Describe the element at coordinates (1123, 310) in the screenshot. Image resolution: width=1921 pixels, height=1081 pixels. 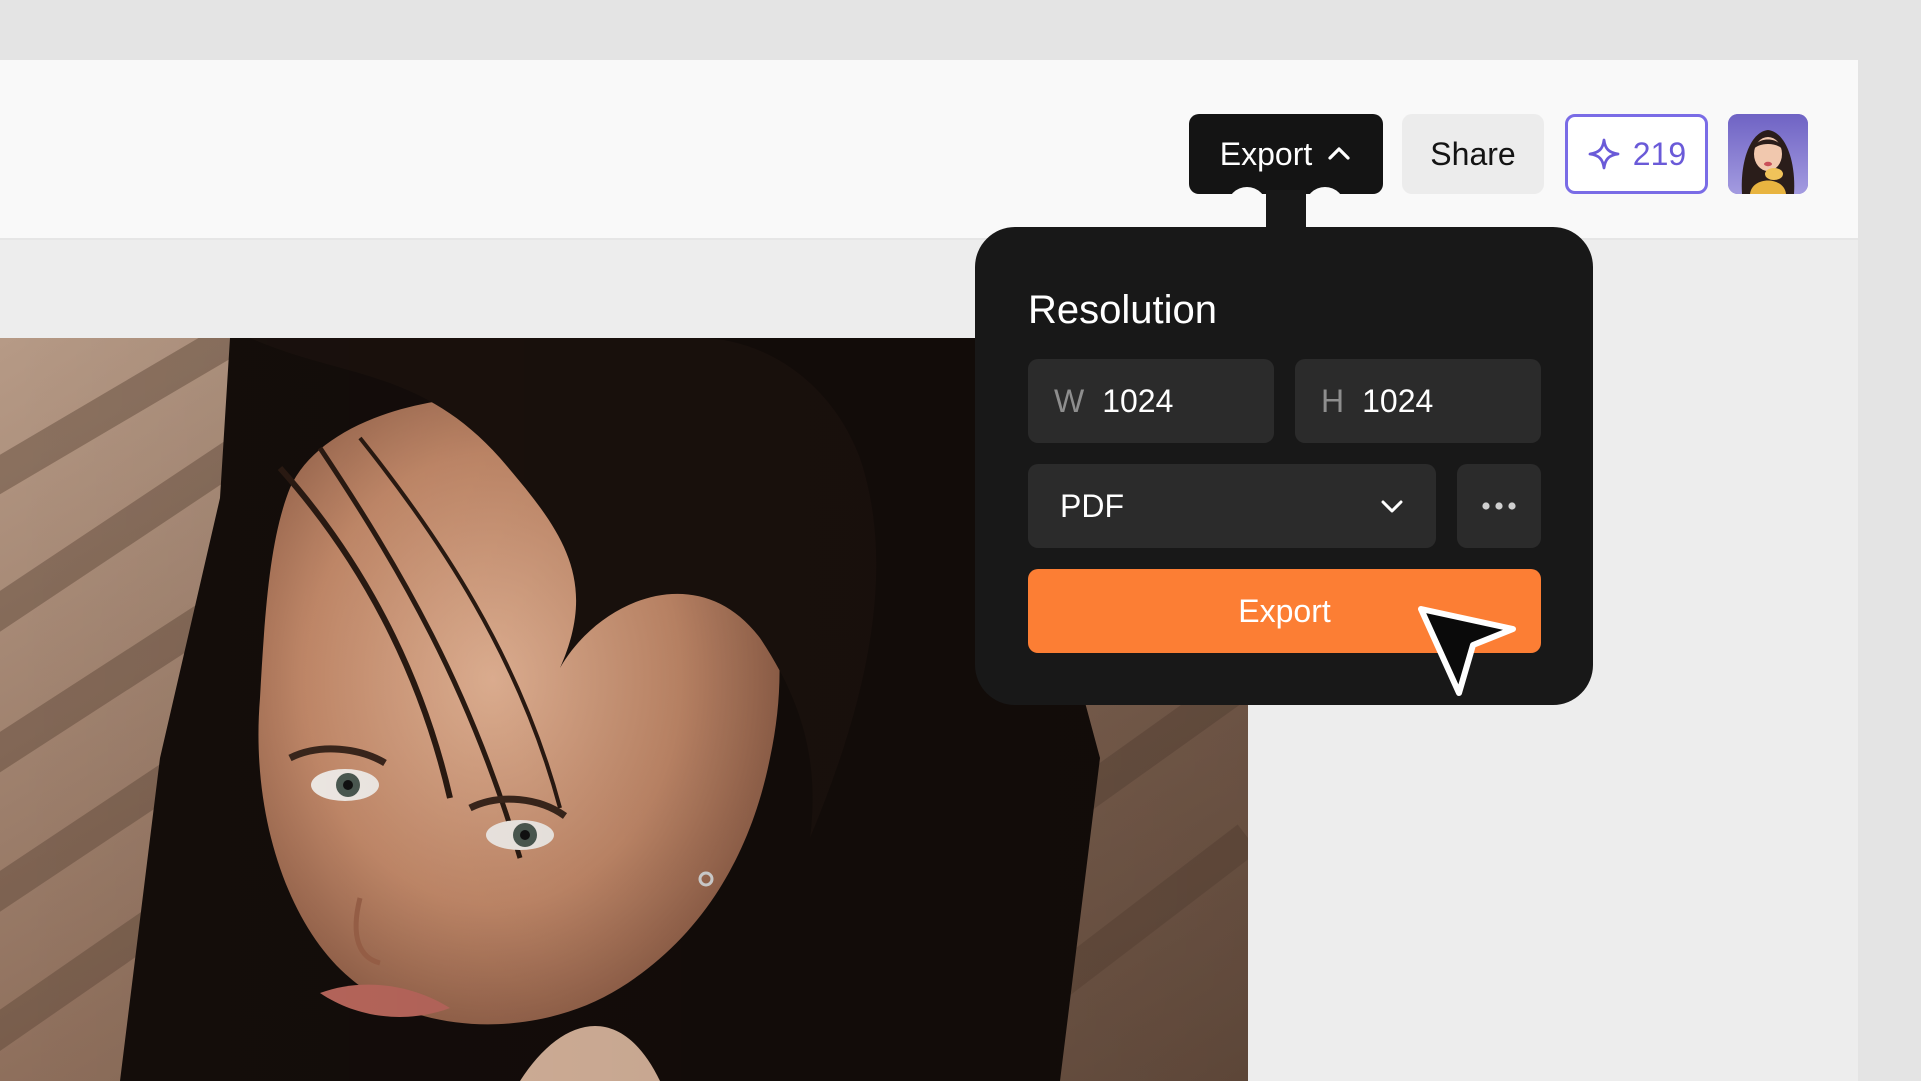
I see `resolution-title: Resolution` at that location.